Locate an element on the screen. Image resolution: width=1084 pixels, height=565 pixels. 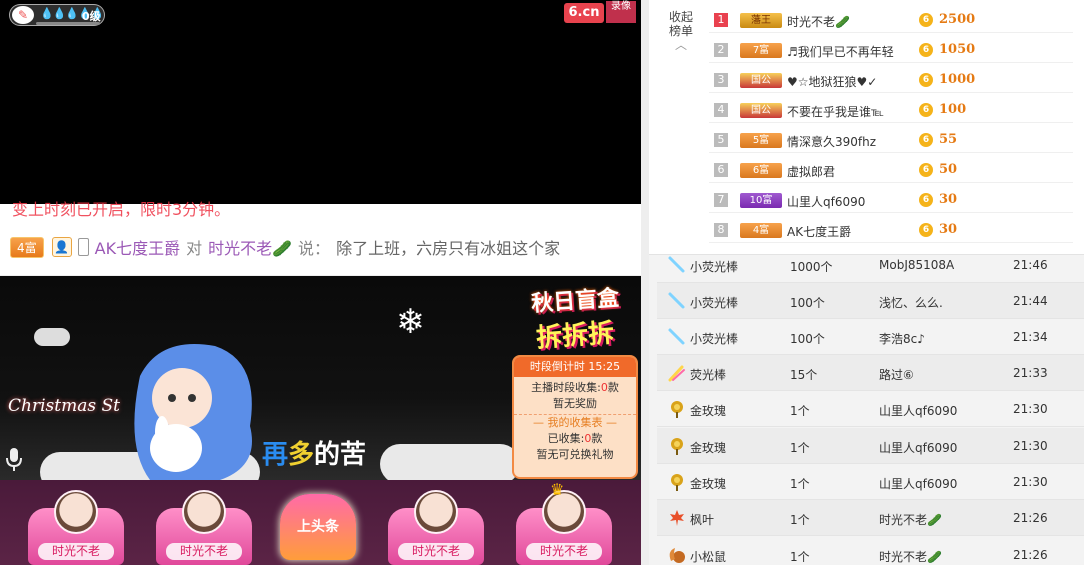
rank-user: 不要在乎我是谁℡ is located at coordinates (835, 111).